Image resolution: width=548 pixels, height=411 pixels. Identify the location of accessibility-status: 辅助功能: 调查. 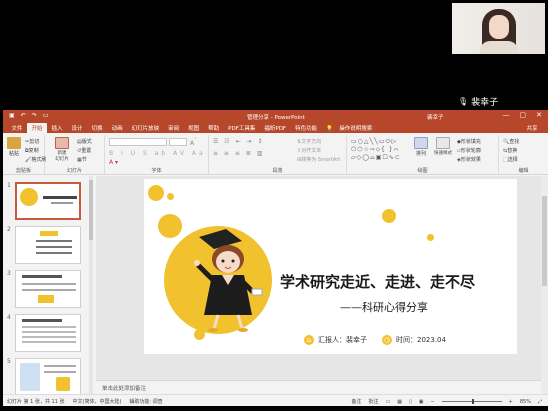
(145, 401).